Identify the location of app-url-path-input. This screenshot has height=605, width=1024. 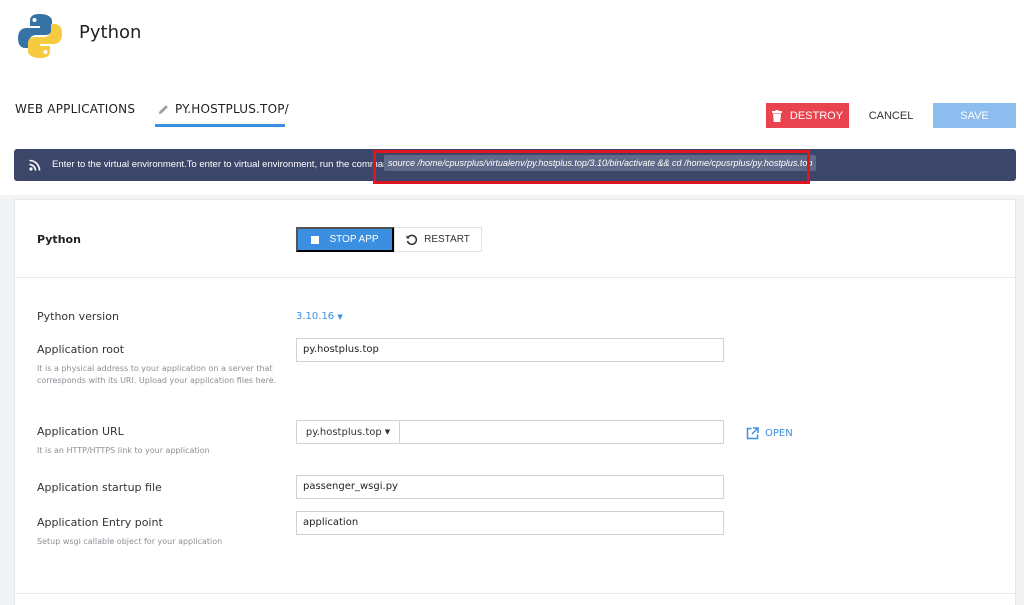
(562, 432).